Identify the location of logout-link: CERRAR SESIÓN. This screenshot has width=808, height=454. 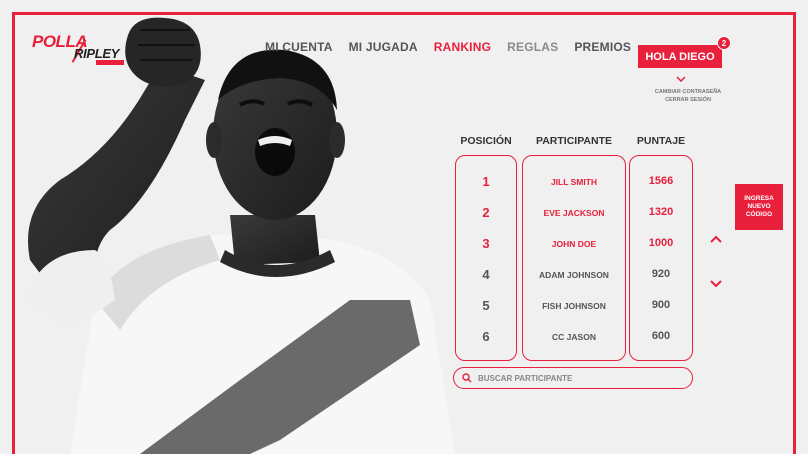
(688, 100).